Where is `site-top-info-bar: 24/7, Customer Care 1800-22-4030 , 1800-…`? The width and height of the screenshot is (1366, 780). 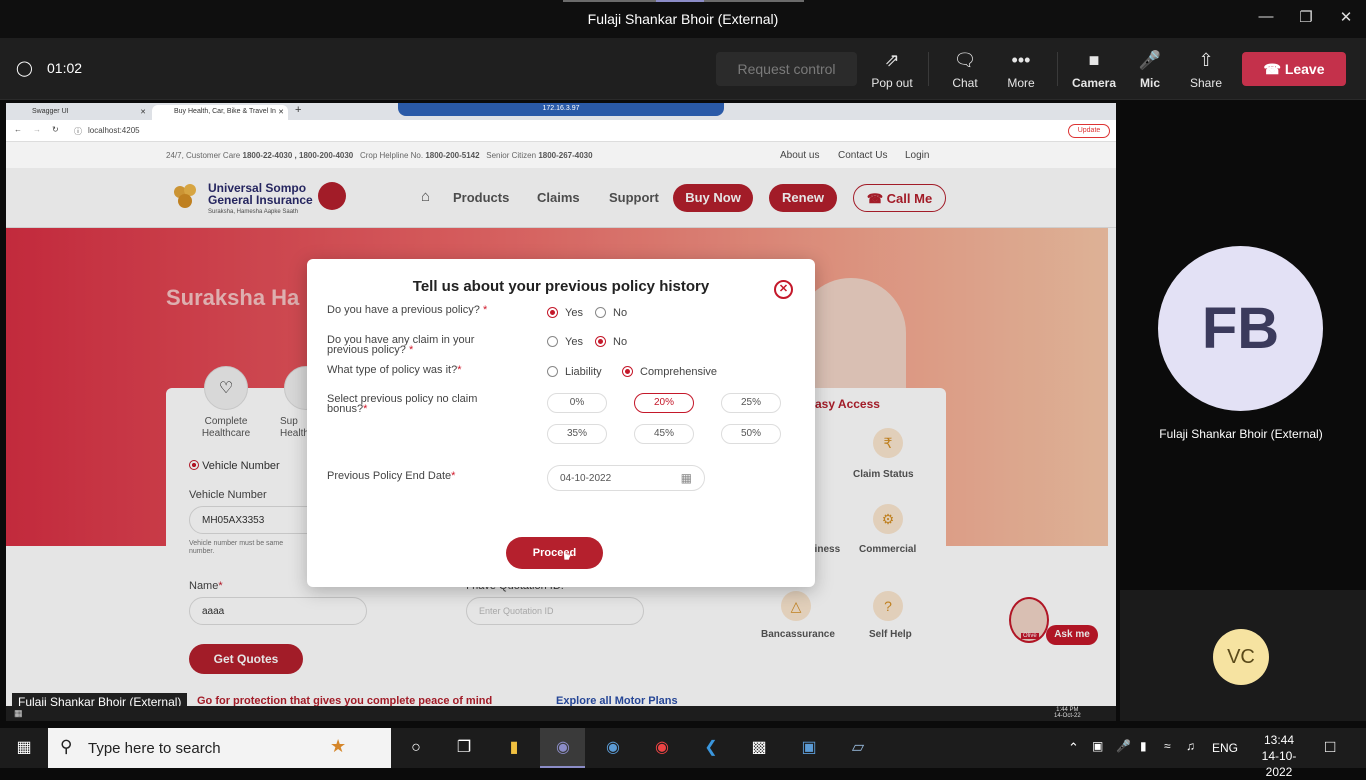
site-top-info-bar: 24/7, Customer Care 1800-22-4030 , 1800-… is located at coordinates (561, 155).